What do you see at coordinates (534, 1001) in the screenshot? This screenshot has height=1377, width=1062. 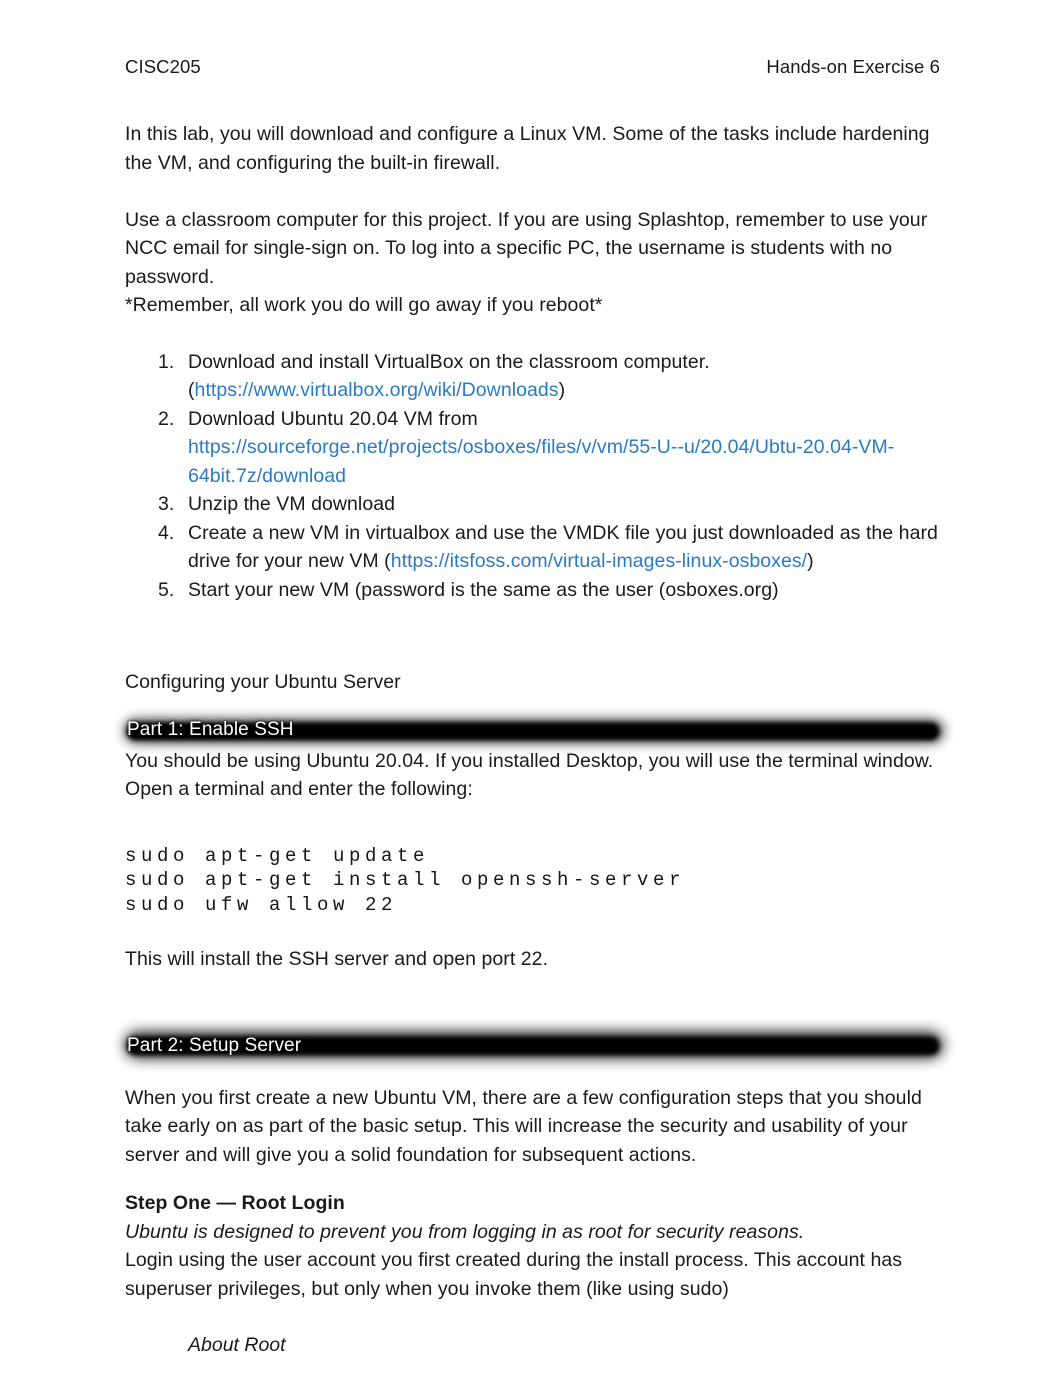 I see `part2-top-spacer` at bounding box center [534, 1001].